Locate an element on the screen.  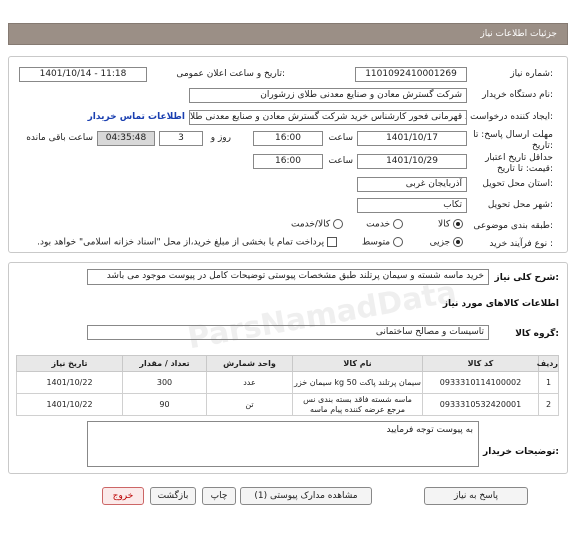
col-name: نام کالا is located at coordinates (357, 363).